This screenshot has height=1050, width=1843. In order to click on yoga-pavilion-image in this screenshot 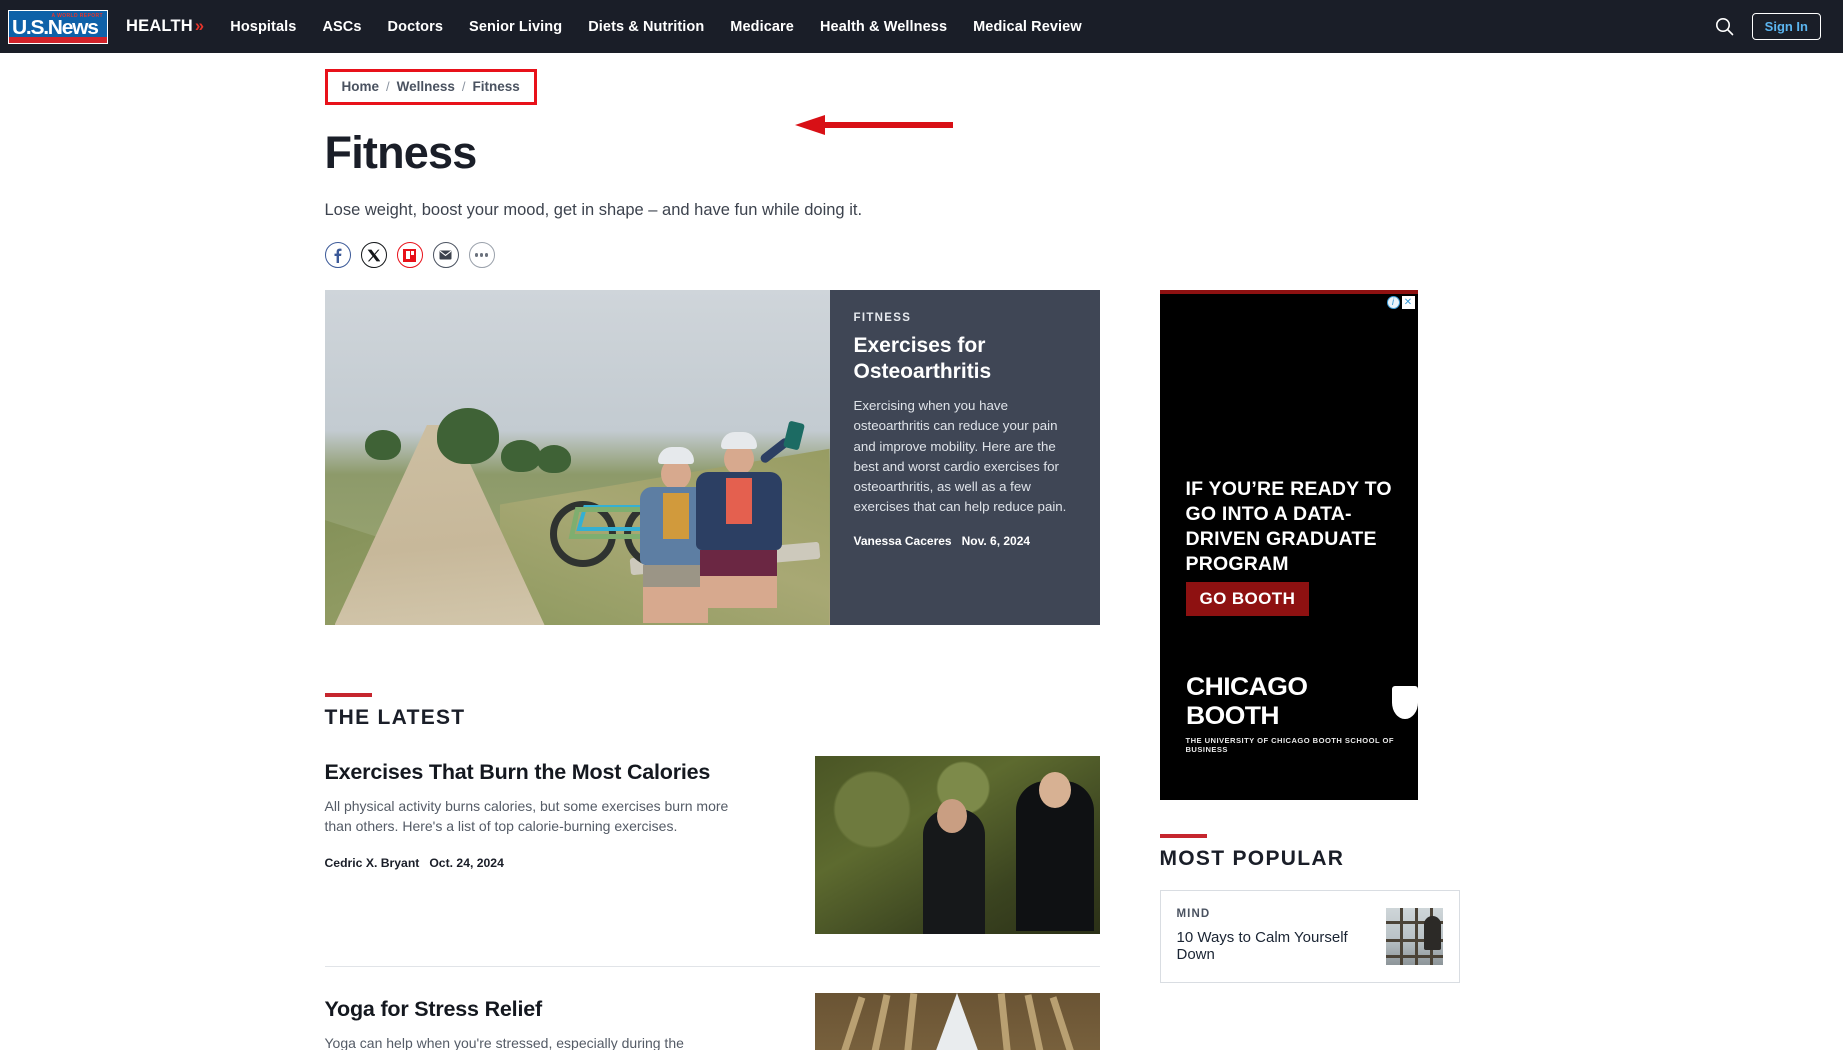, I will do `click(957, 1021)`.